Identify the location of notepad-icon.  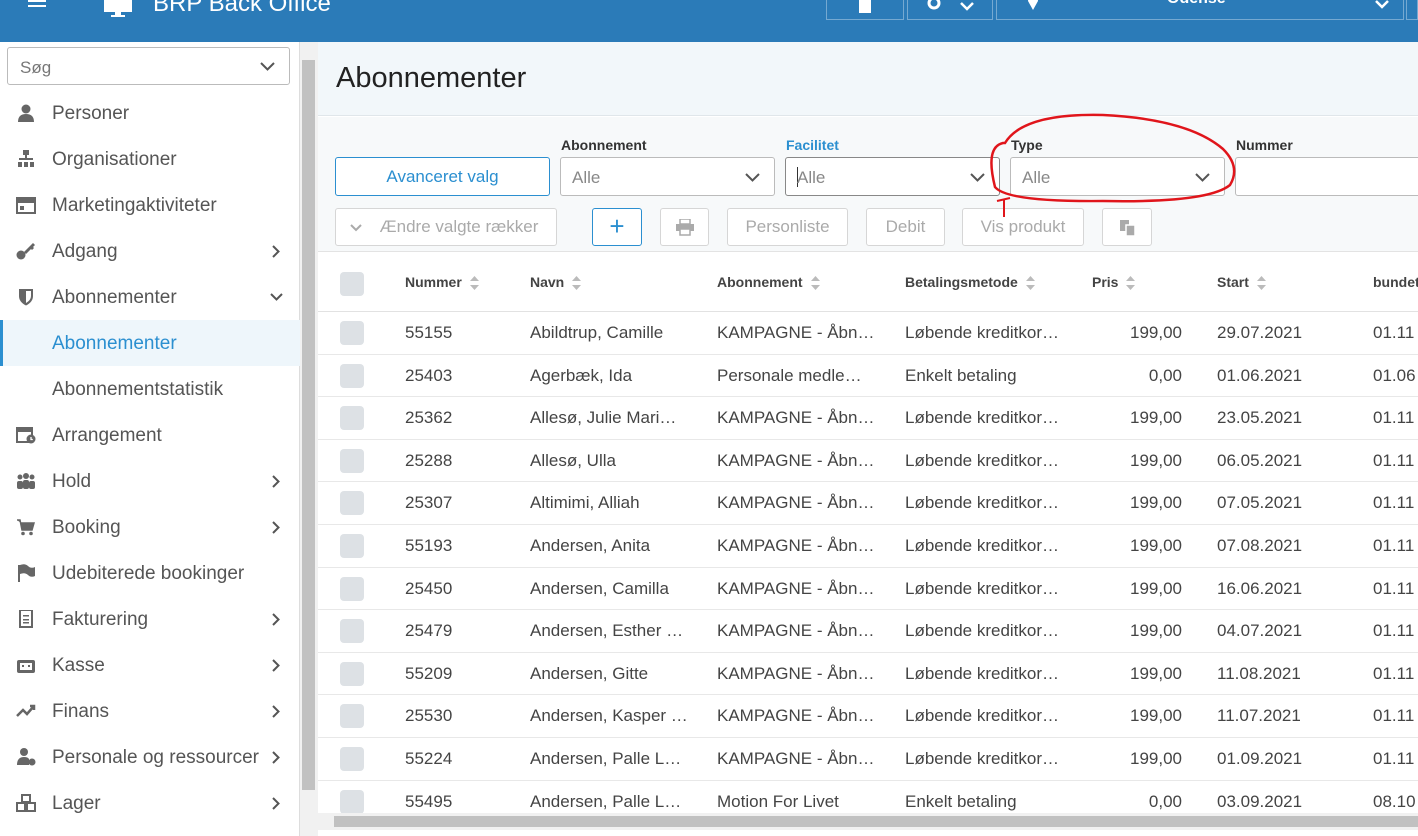
(865, 6).